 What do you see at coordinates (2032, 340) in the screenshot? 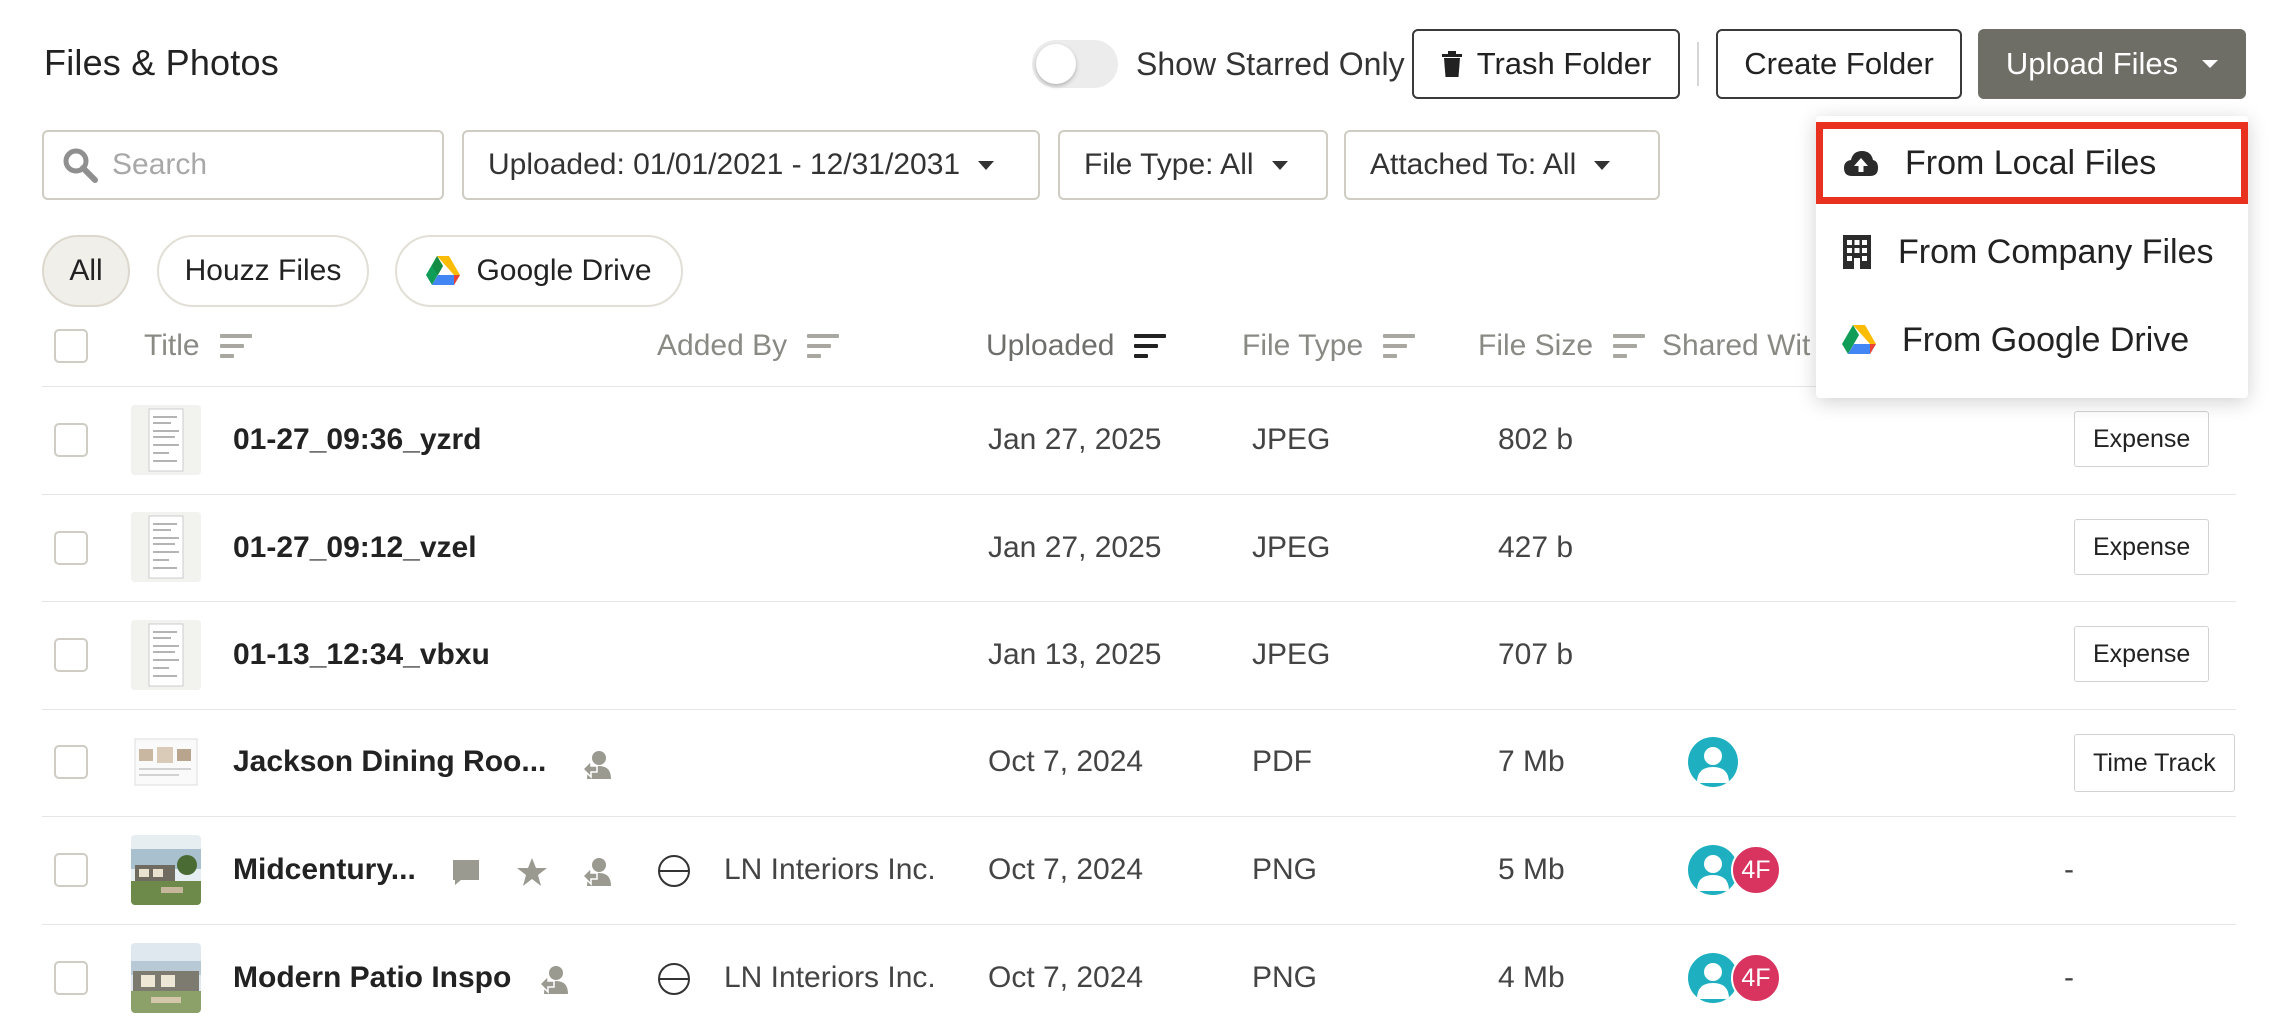
I see `menu-item-from-google-drive: From Google Drive` at bounding box center [2032, 340].